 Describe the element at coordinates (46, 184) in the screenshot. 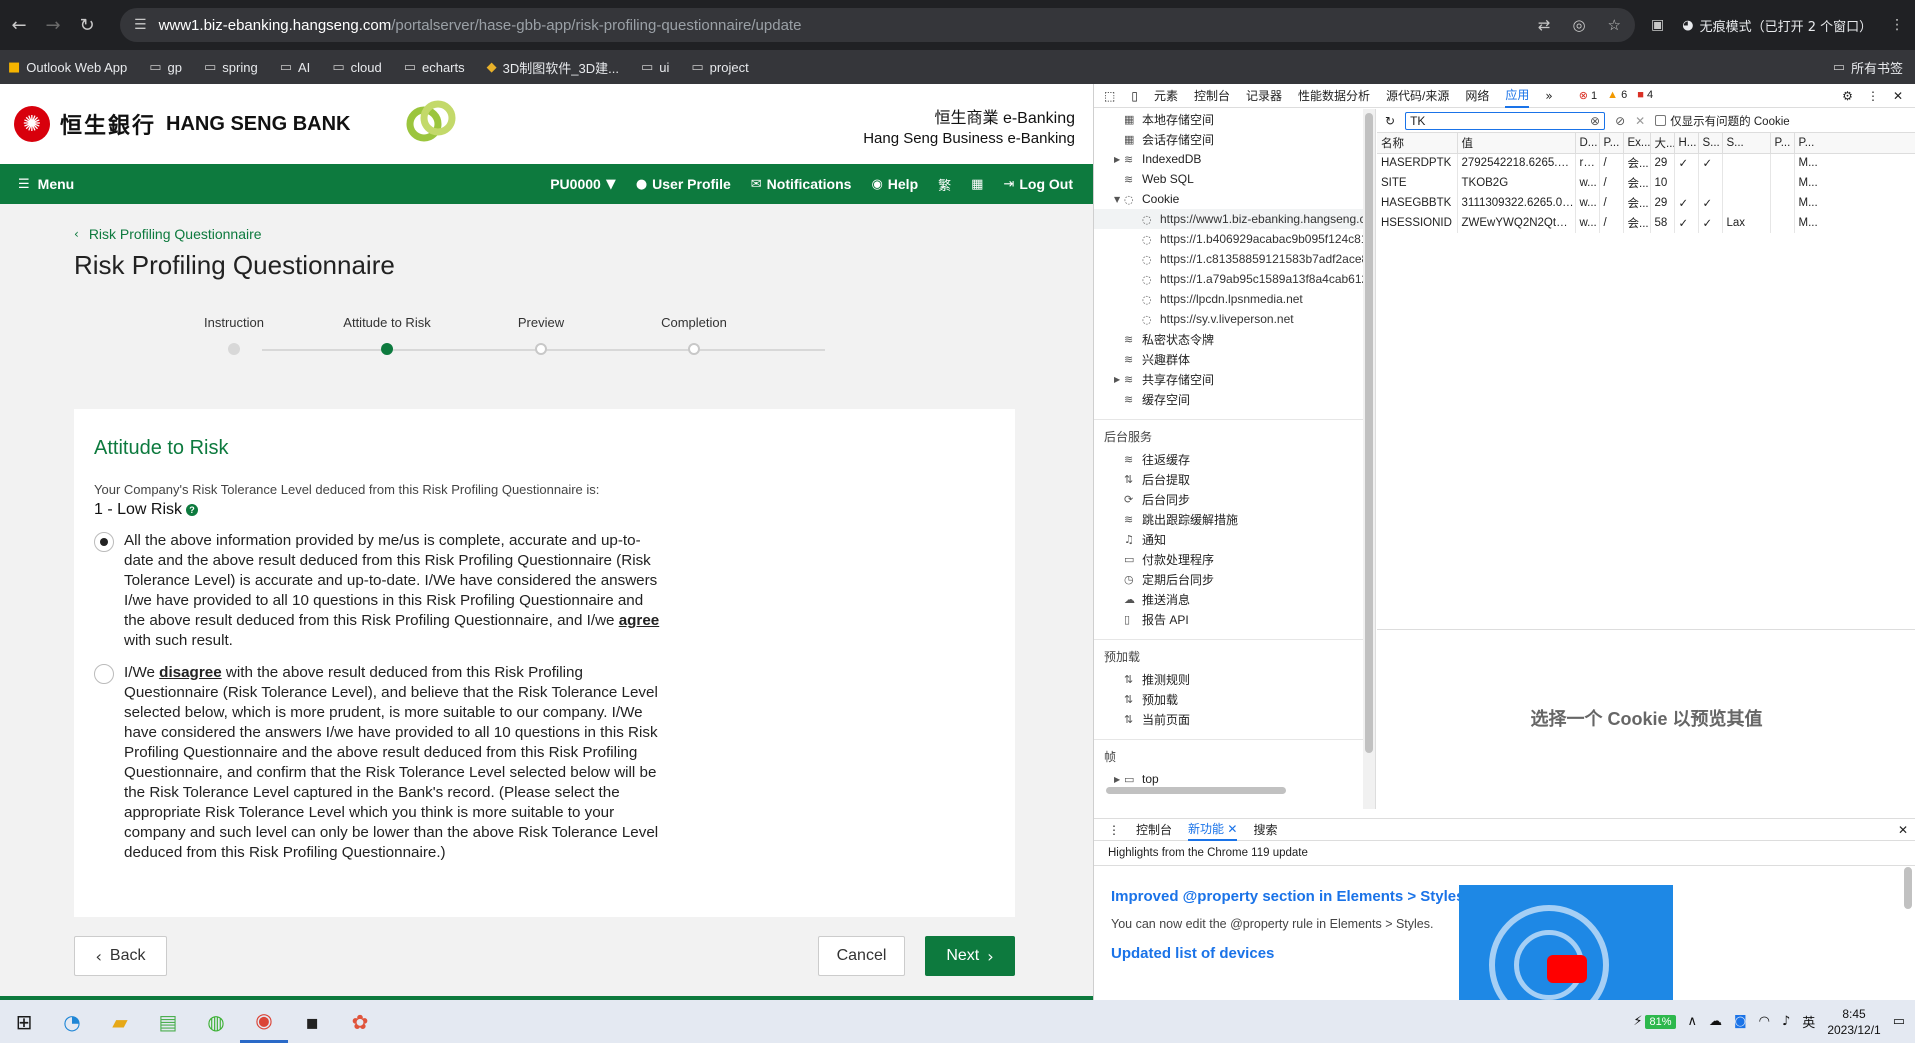

I see `menu-button: ☰ Menu` at that location.